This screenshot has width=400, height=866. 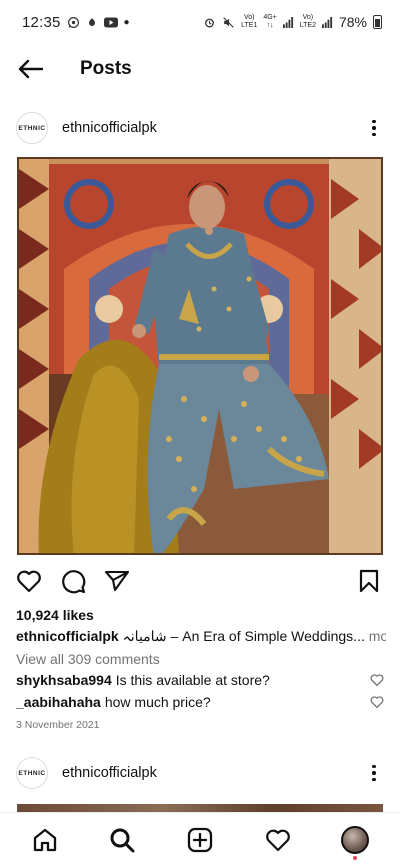 I want to click on plus-square-icon, so click(x=200, y=839).